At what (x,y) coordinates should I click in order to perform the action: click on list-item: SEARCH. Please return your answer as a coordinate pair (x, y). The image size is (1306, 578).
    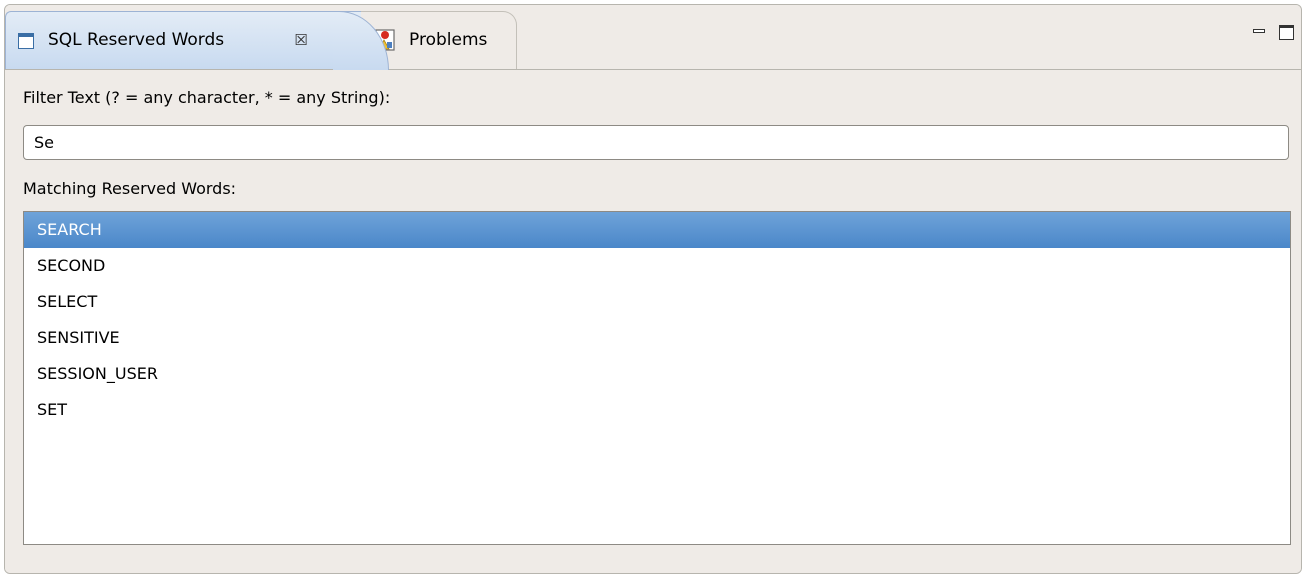
    Looking at the image, I should click on (657, 230).